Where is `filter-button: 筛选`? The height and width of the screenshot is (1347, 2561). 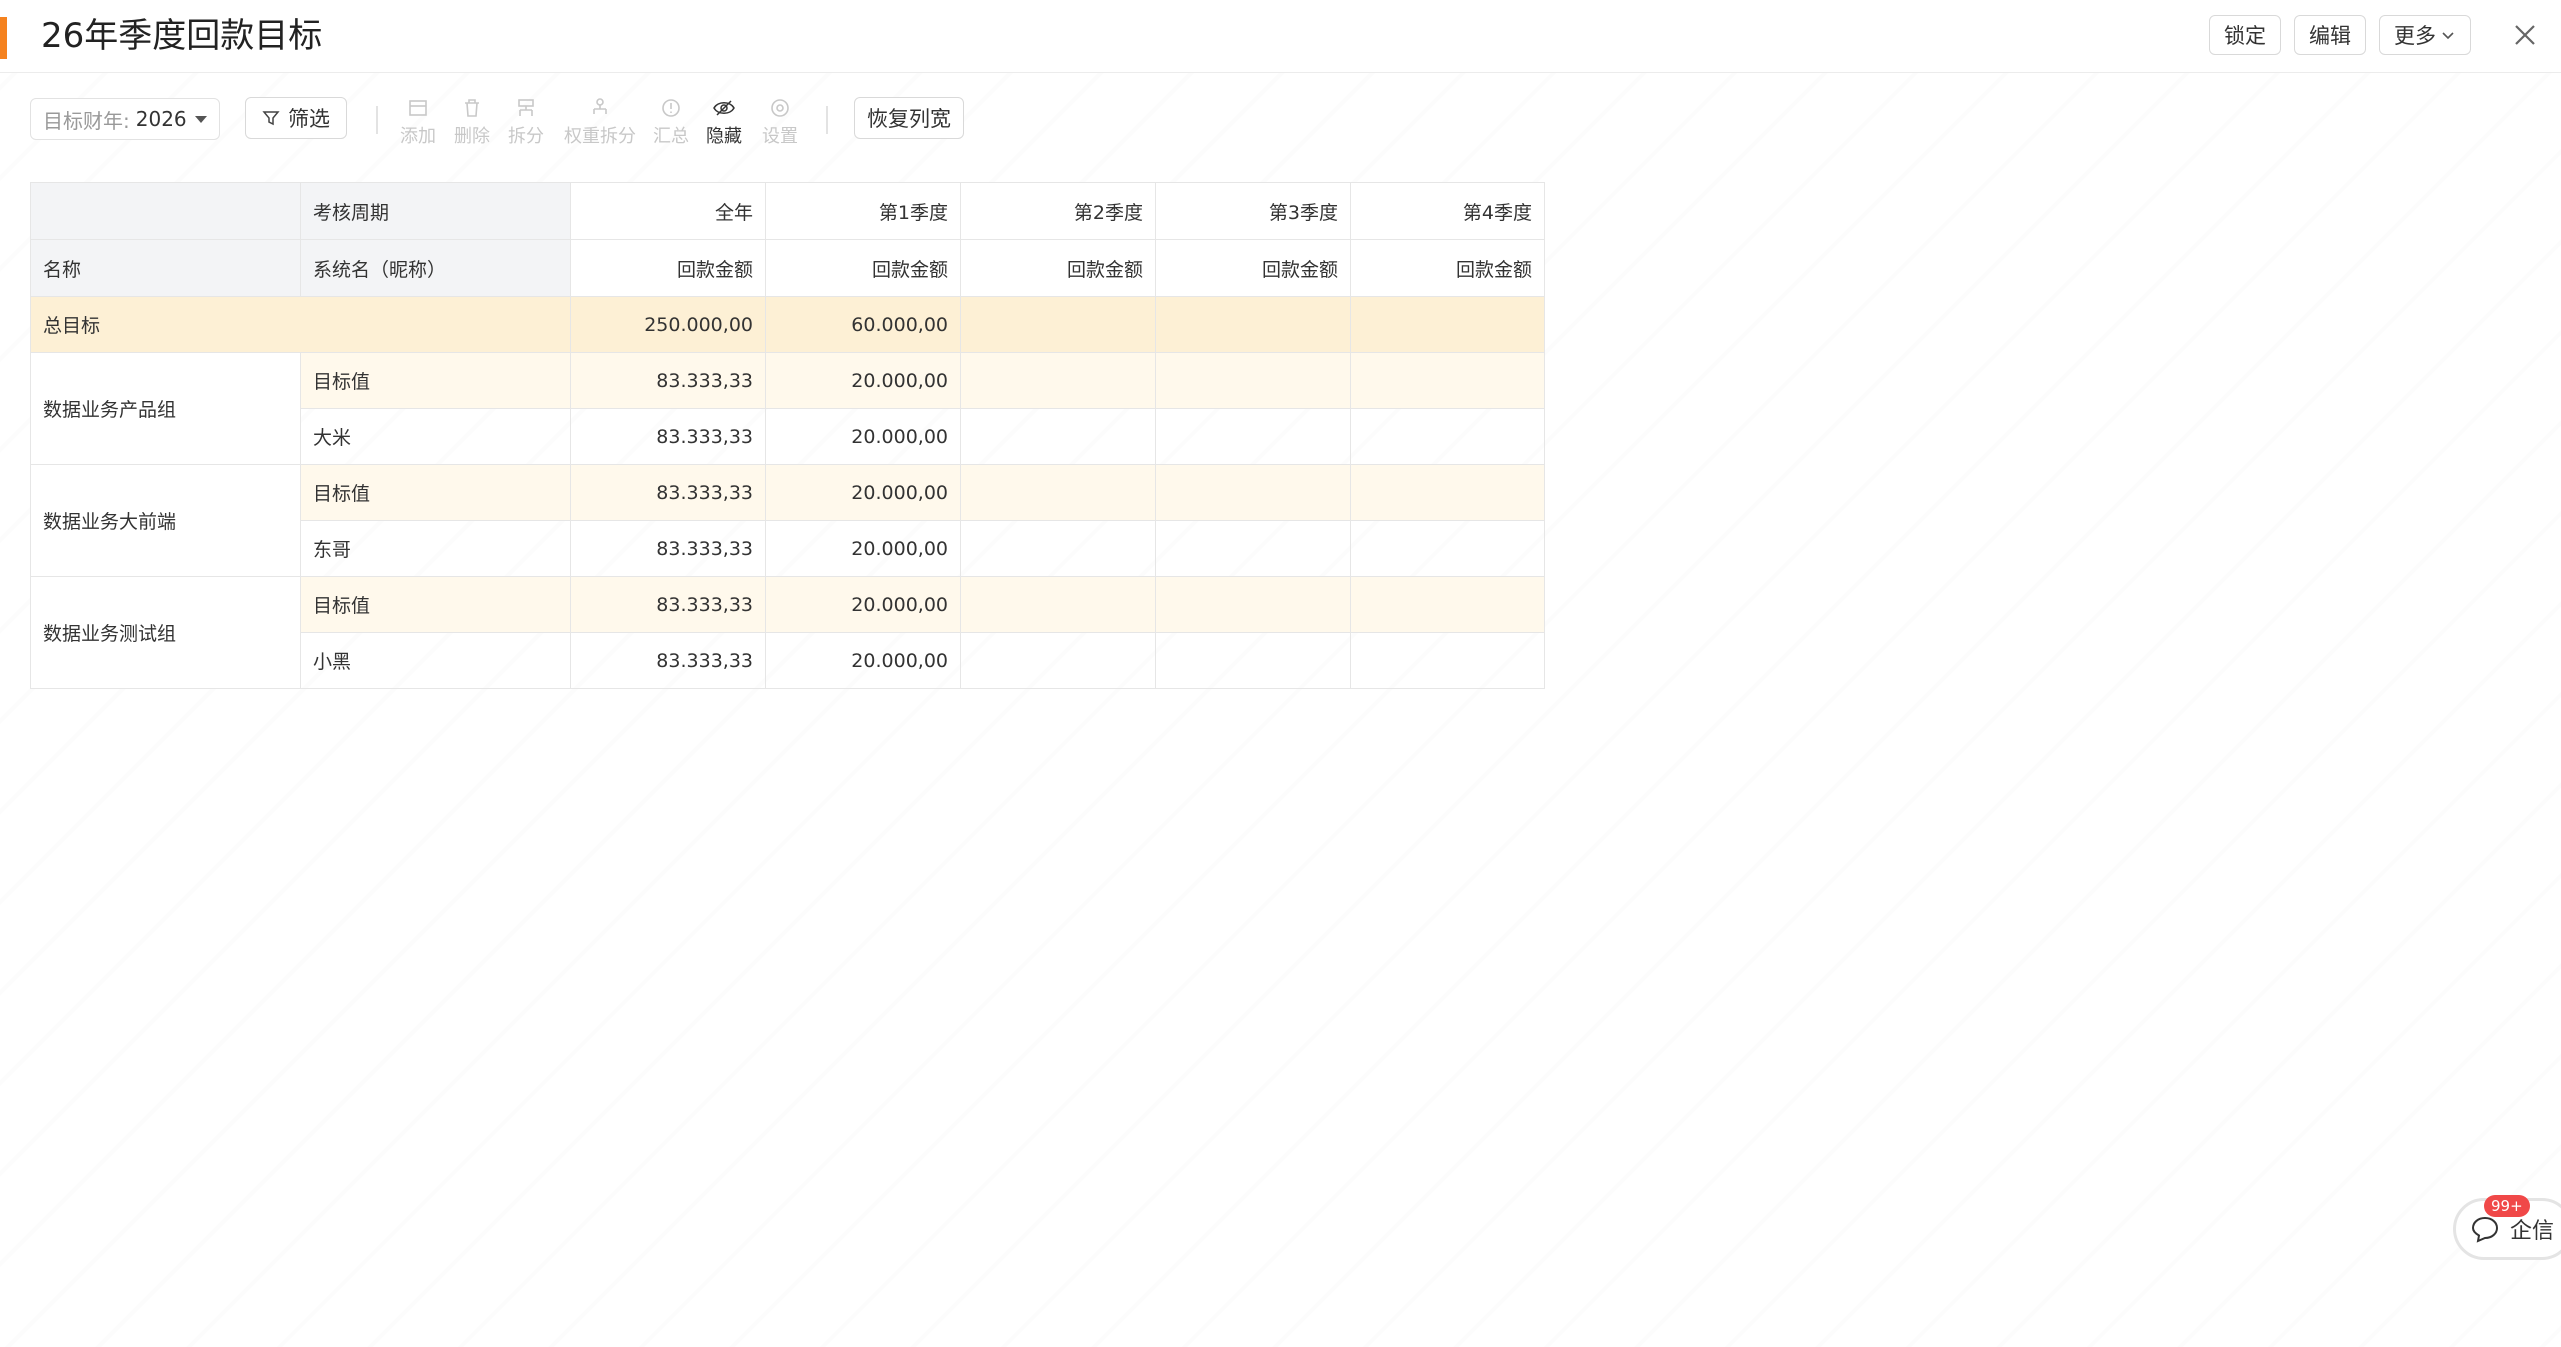
filter-button: 筛选 is located at coordinates (296, 118).